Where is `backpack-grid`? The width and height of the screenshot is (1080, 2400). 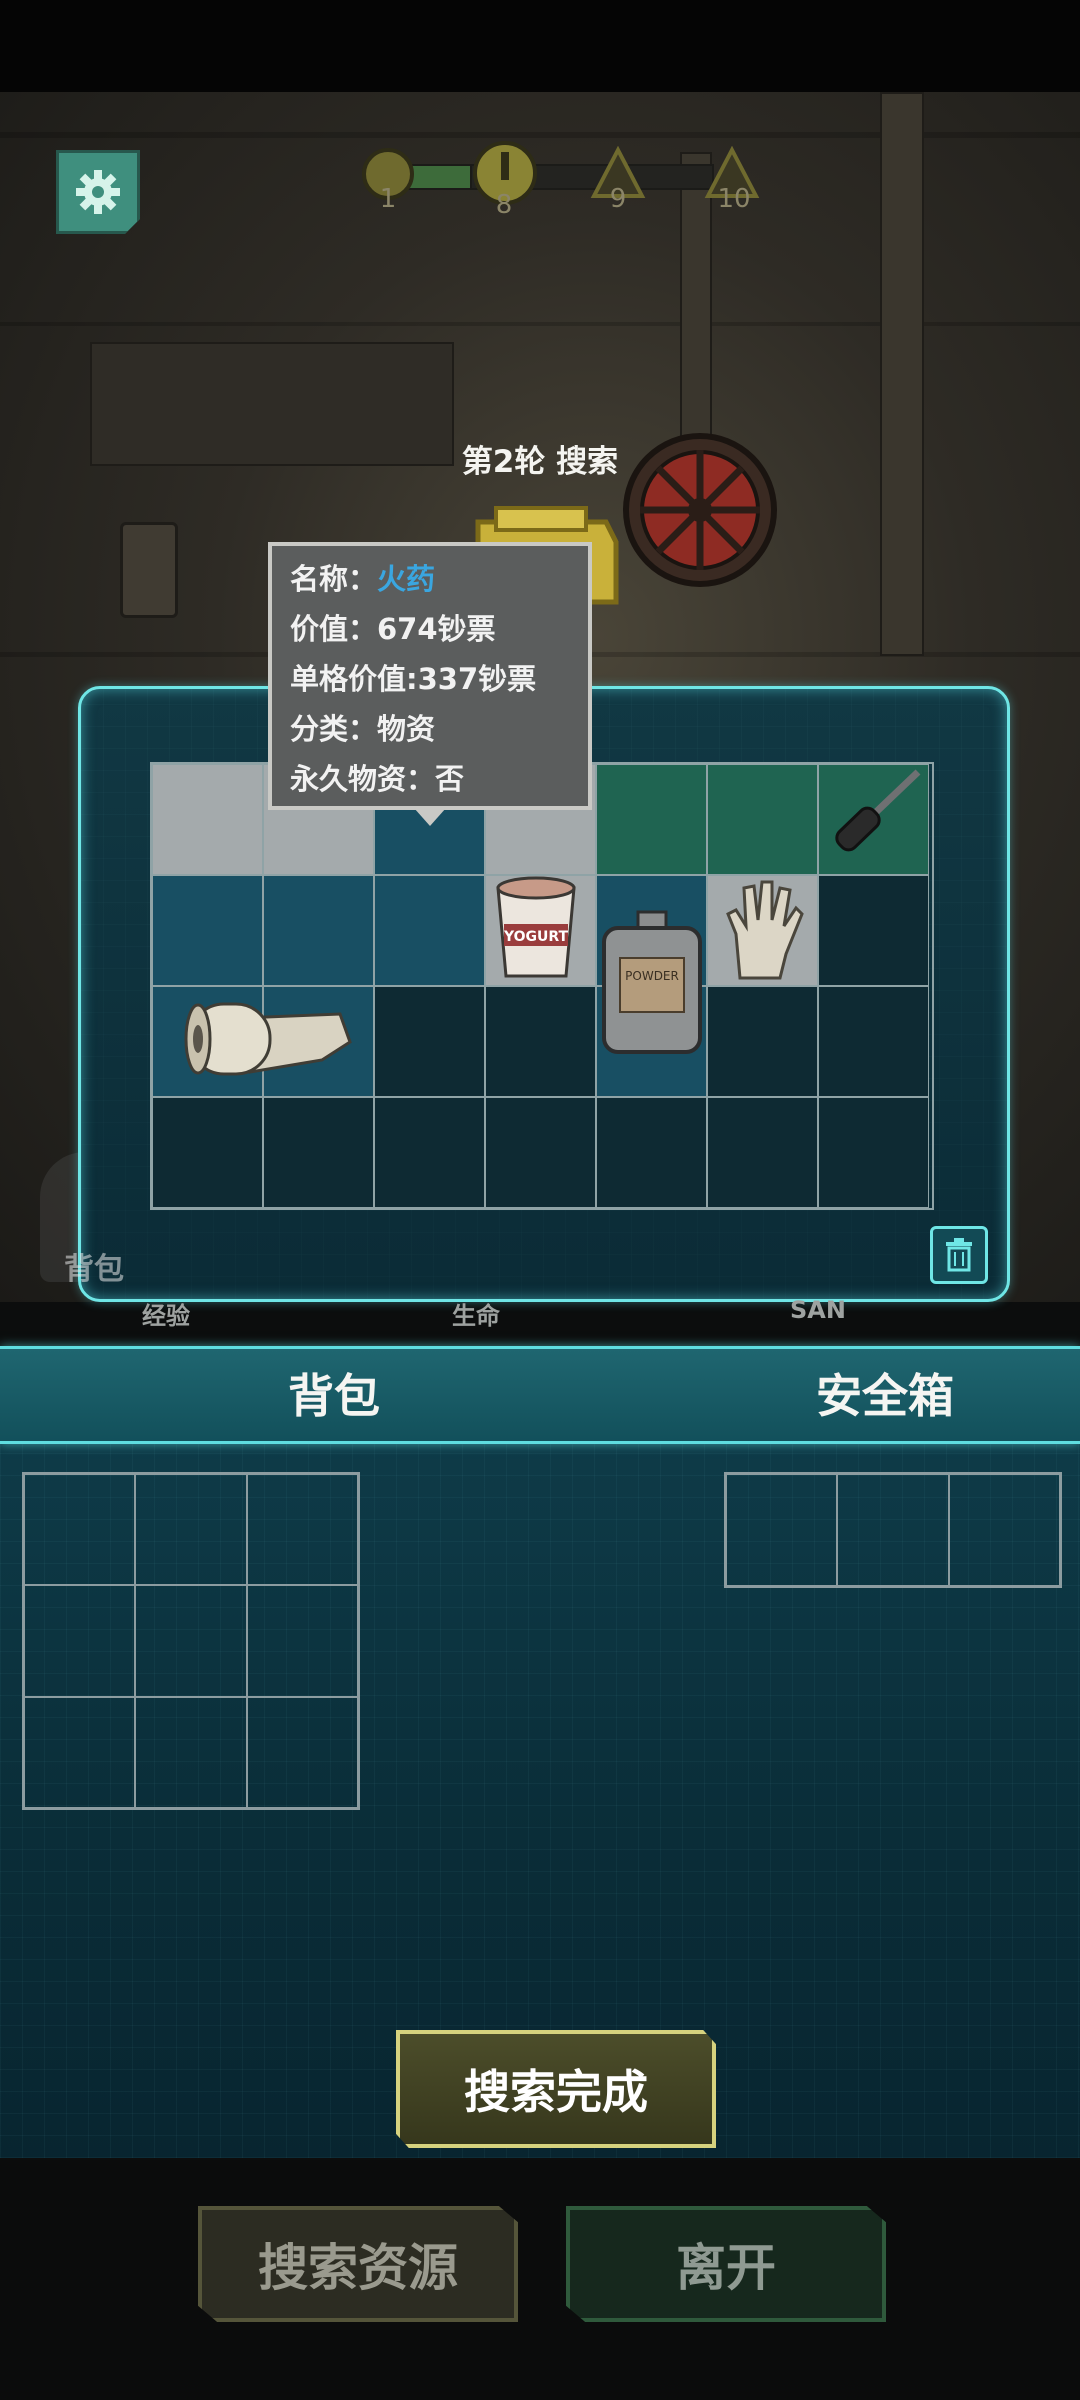
backpack-grid is located at coordinates (191, 1641).